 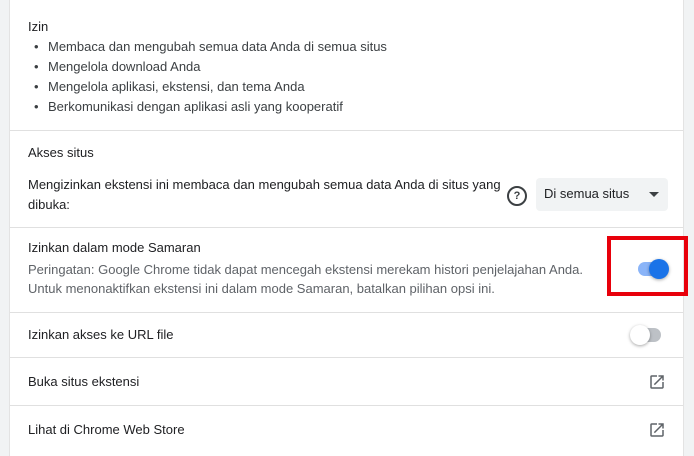 I want to click on chevron-down-icon, so click(x=654, y=194).